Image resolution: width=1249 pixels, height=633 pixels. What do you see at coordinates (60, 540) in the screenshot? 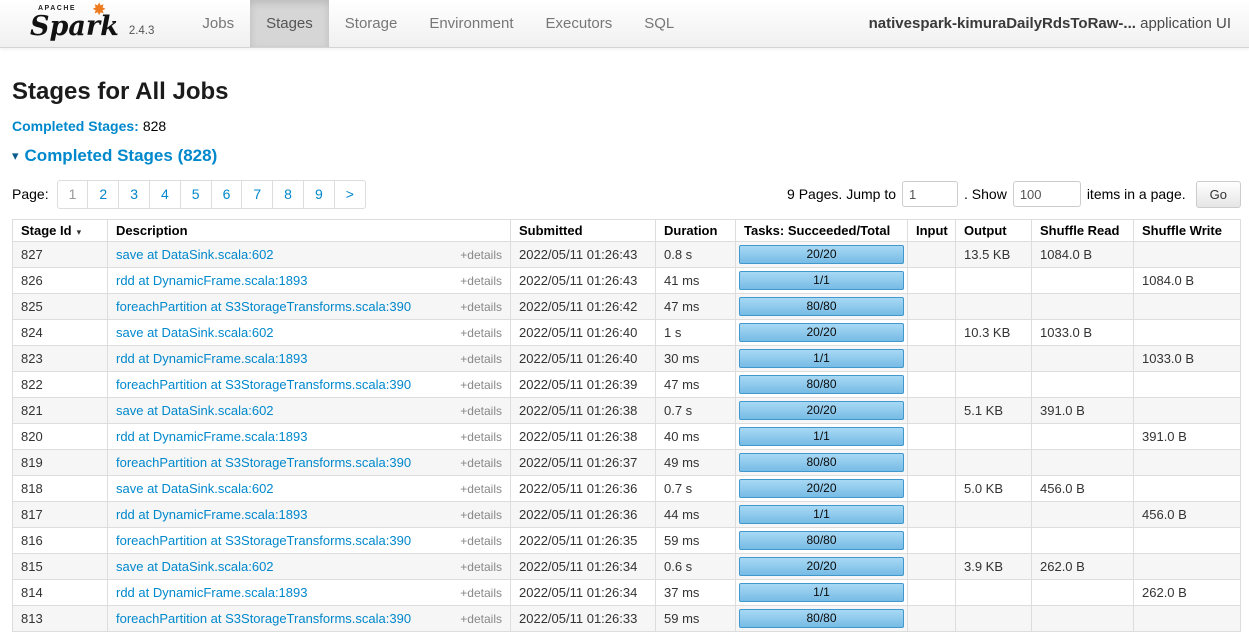
I see `stage-id-cell: 816` at bounding box center [60, 540].